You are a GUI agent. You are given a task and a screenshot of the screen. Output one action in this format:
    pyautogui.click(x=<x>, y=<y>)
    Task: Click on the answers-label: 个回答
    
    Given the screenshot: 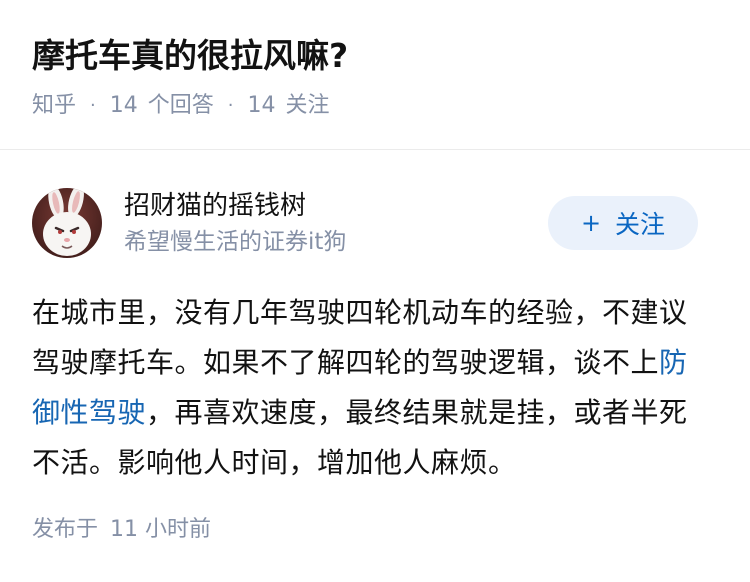 What is the action you would take?
    pyautogui.click(x=181, y=106)
    